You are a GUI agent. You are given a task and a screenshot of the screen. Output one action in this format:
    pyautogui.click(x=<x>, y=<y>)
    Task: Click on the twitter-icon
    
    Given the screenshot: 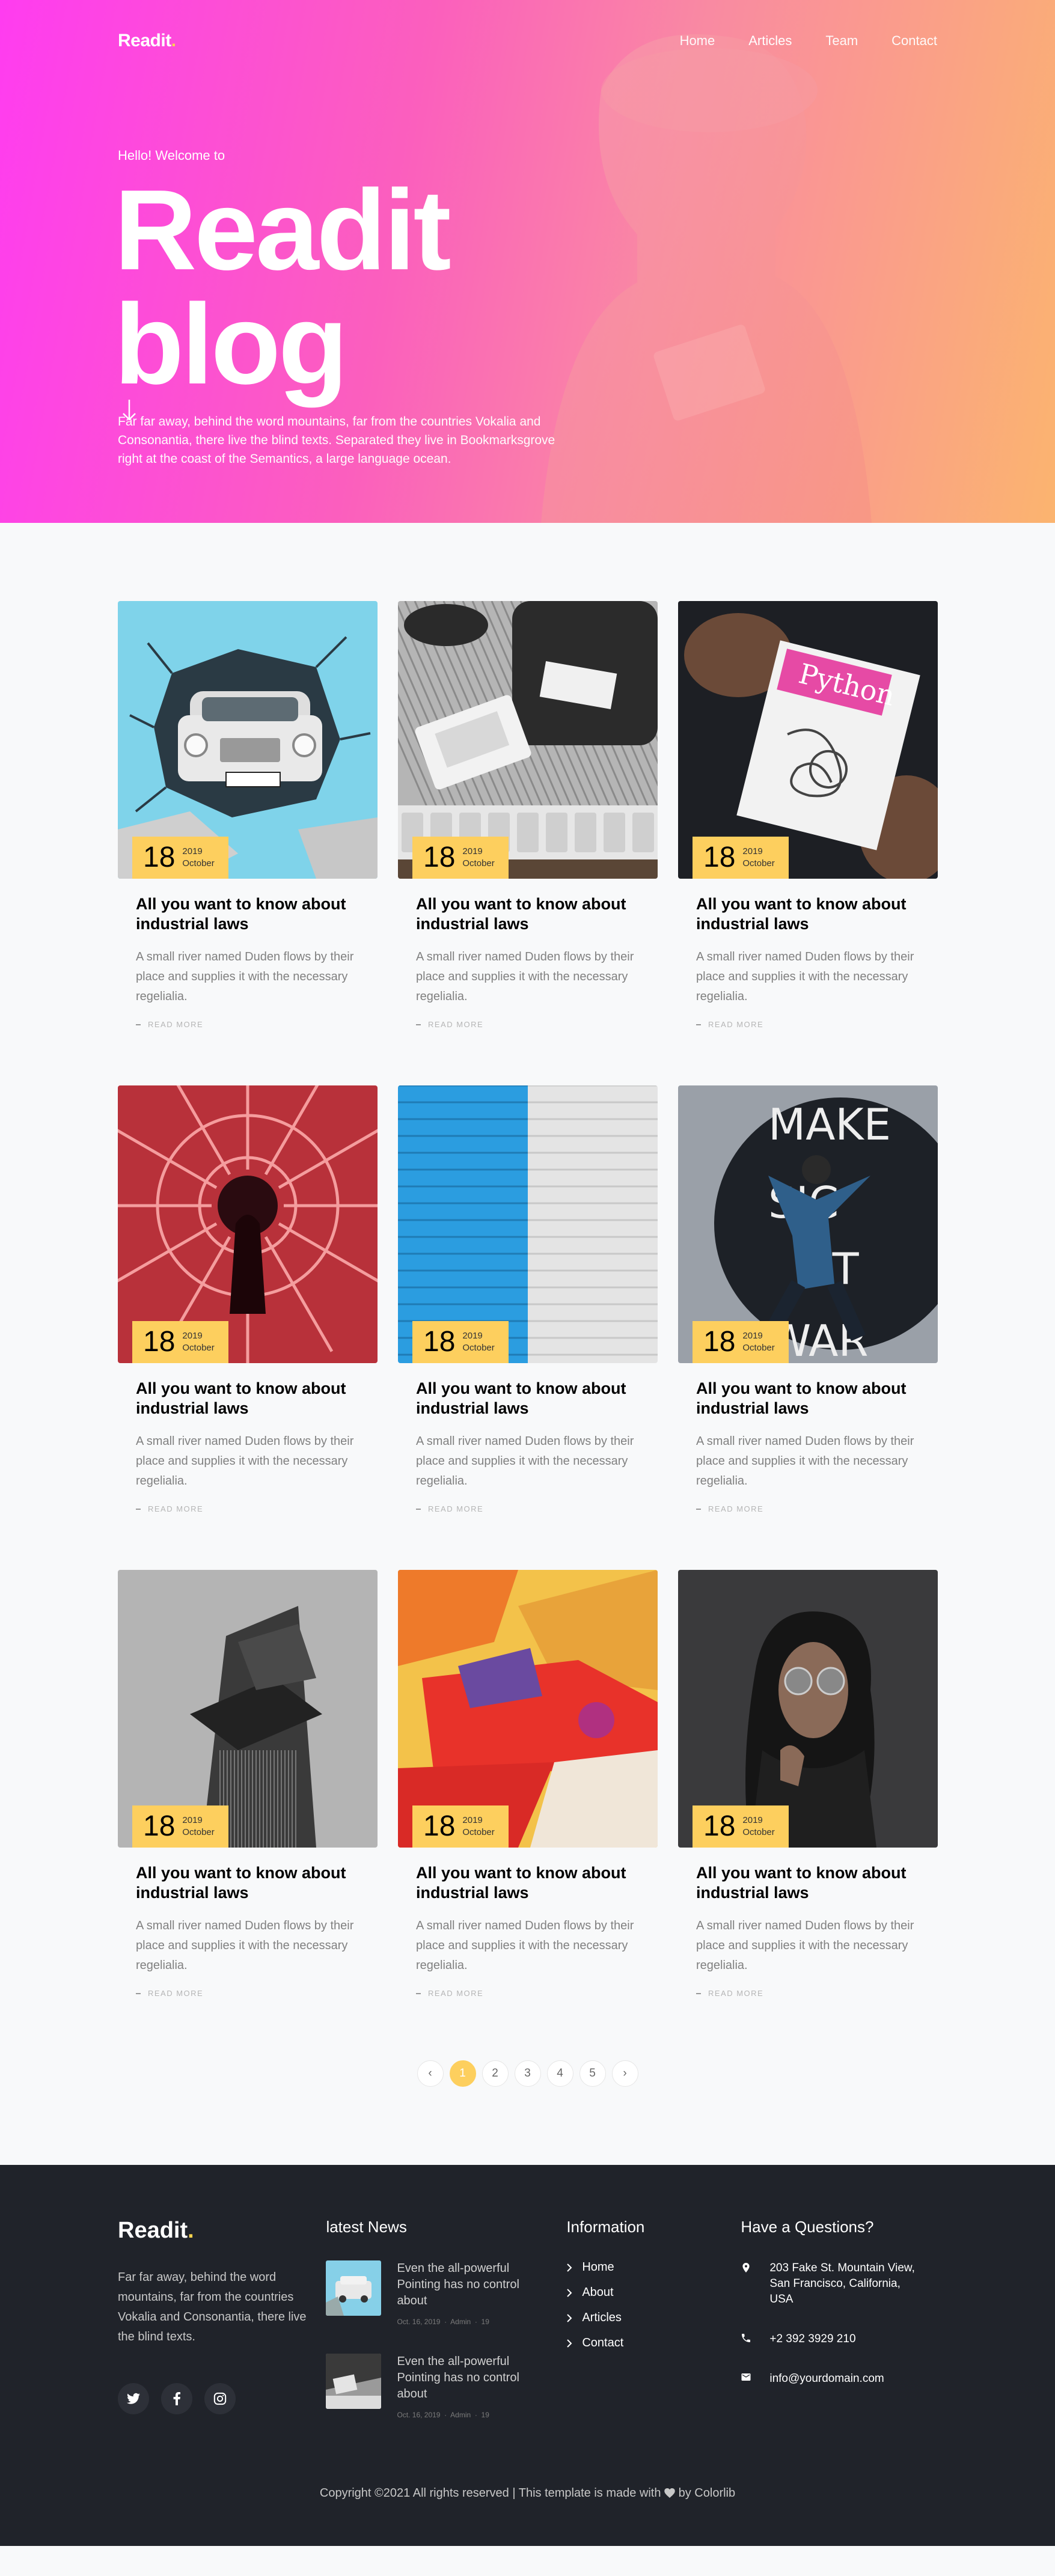 What is the action you would take?
    pyautogui.click(x=133, y=2398)
    